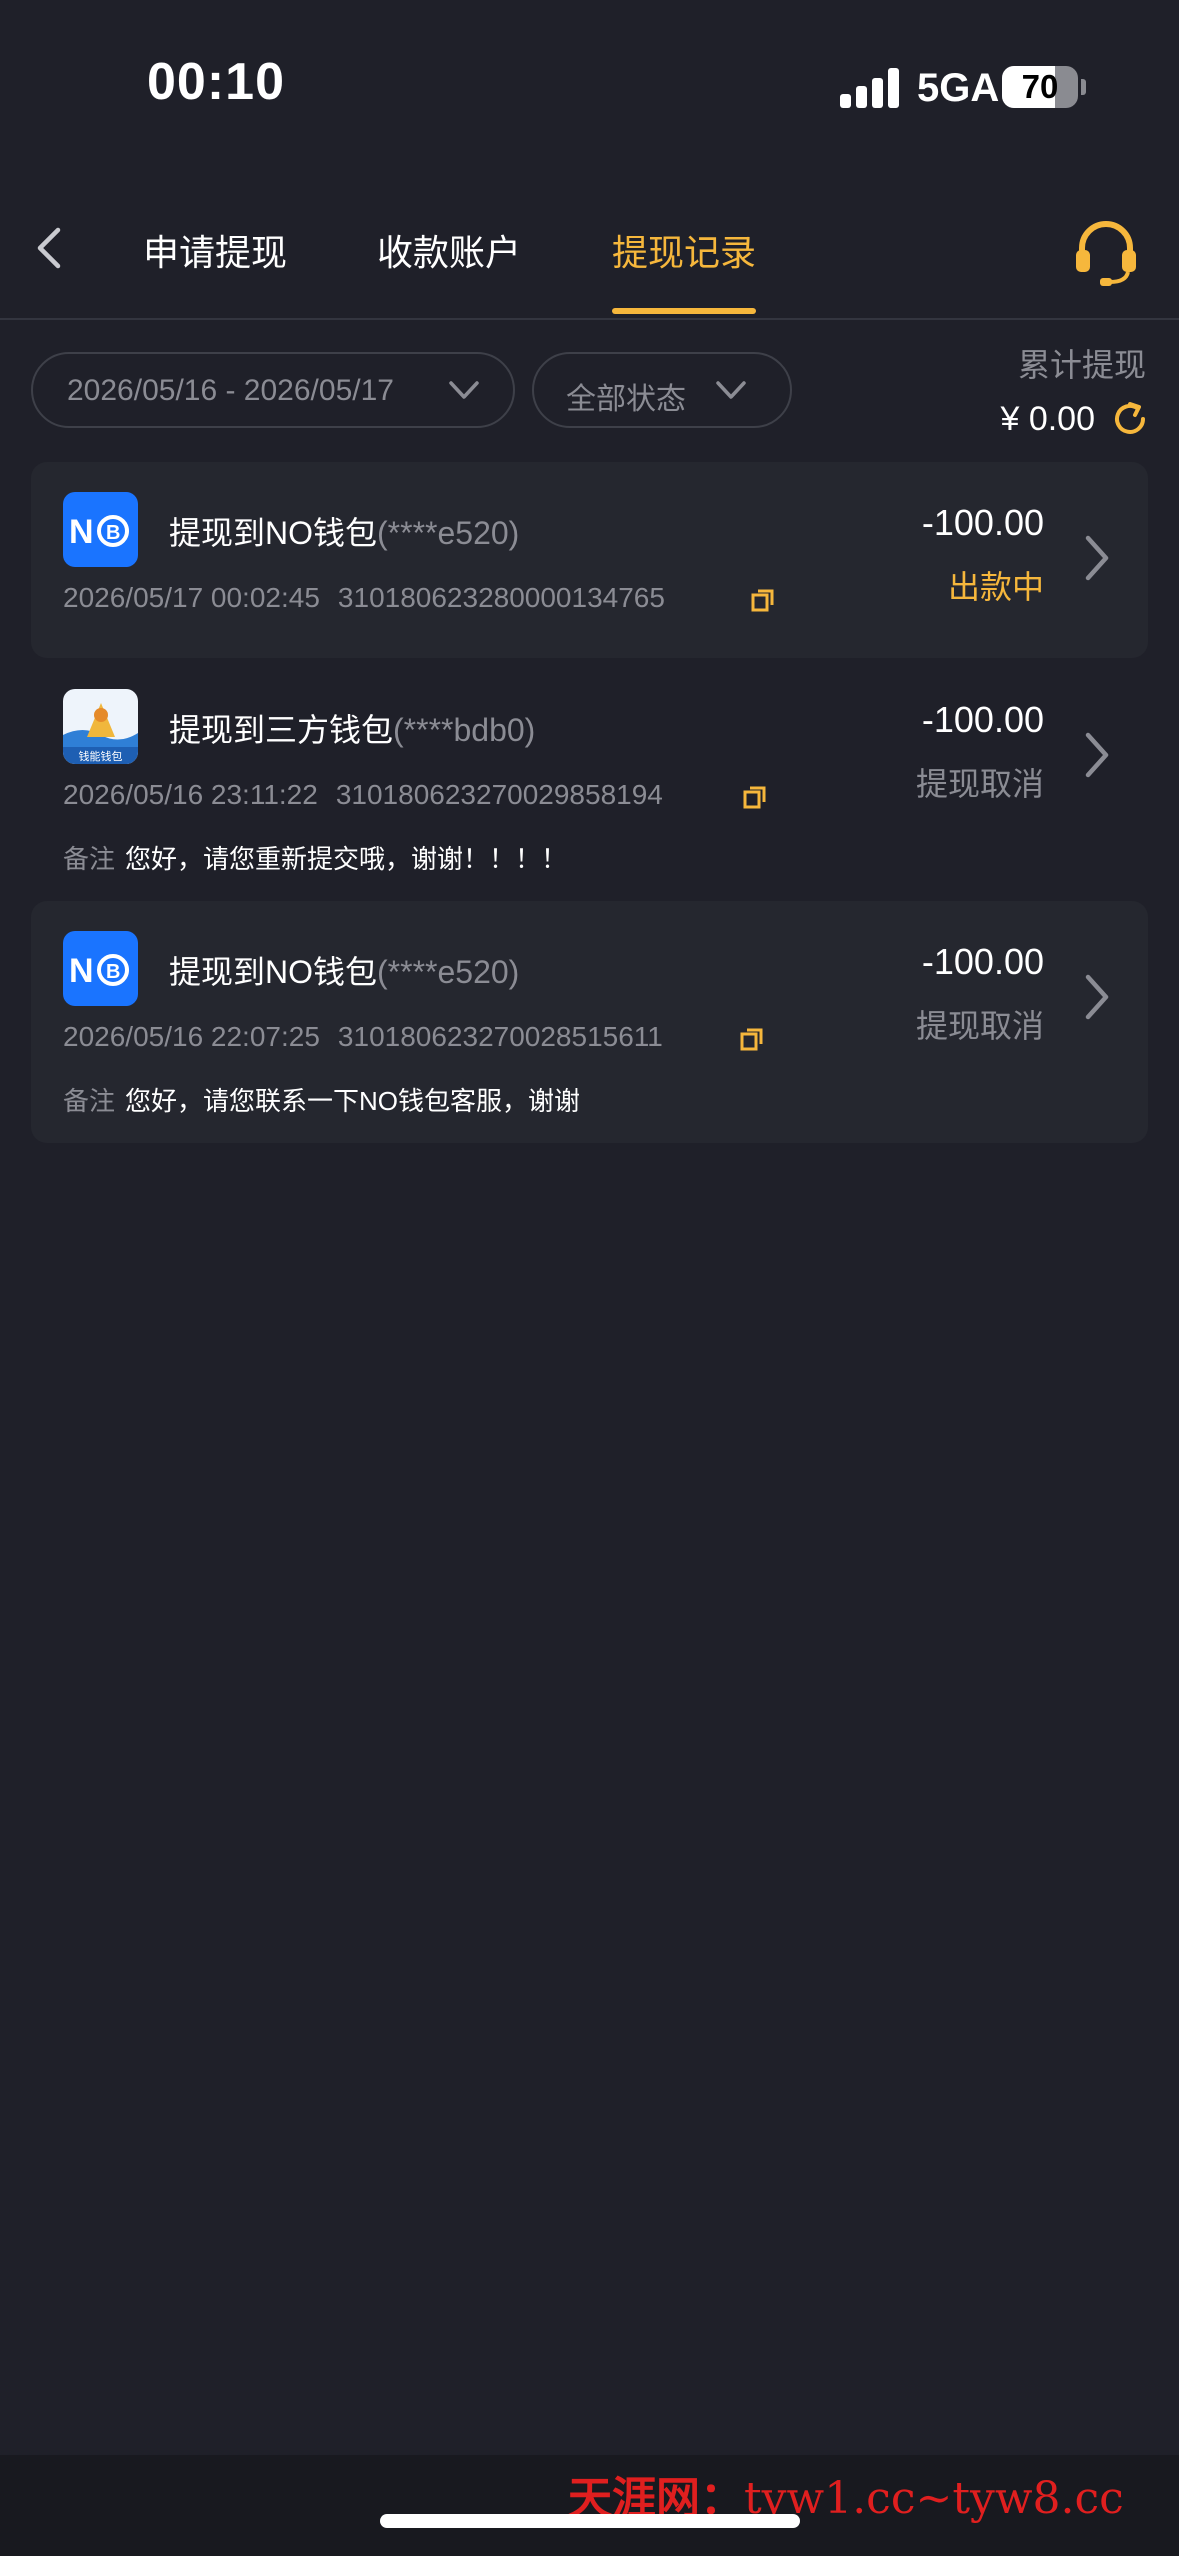 This screenshot has width=1179, height=2556. What do you see at coordinates (464, 730) in the screenshot?
I see `record-account: (****bdb0)` at bounding box center [464, 730].